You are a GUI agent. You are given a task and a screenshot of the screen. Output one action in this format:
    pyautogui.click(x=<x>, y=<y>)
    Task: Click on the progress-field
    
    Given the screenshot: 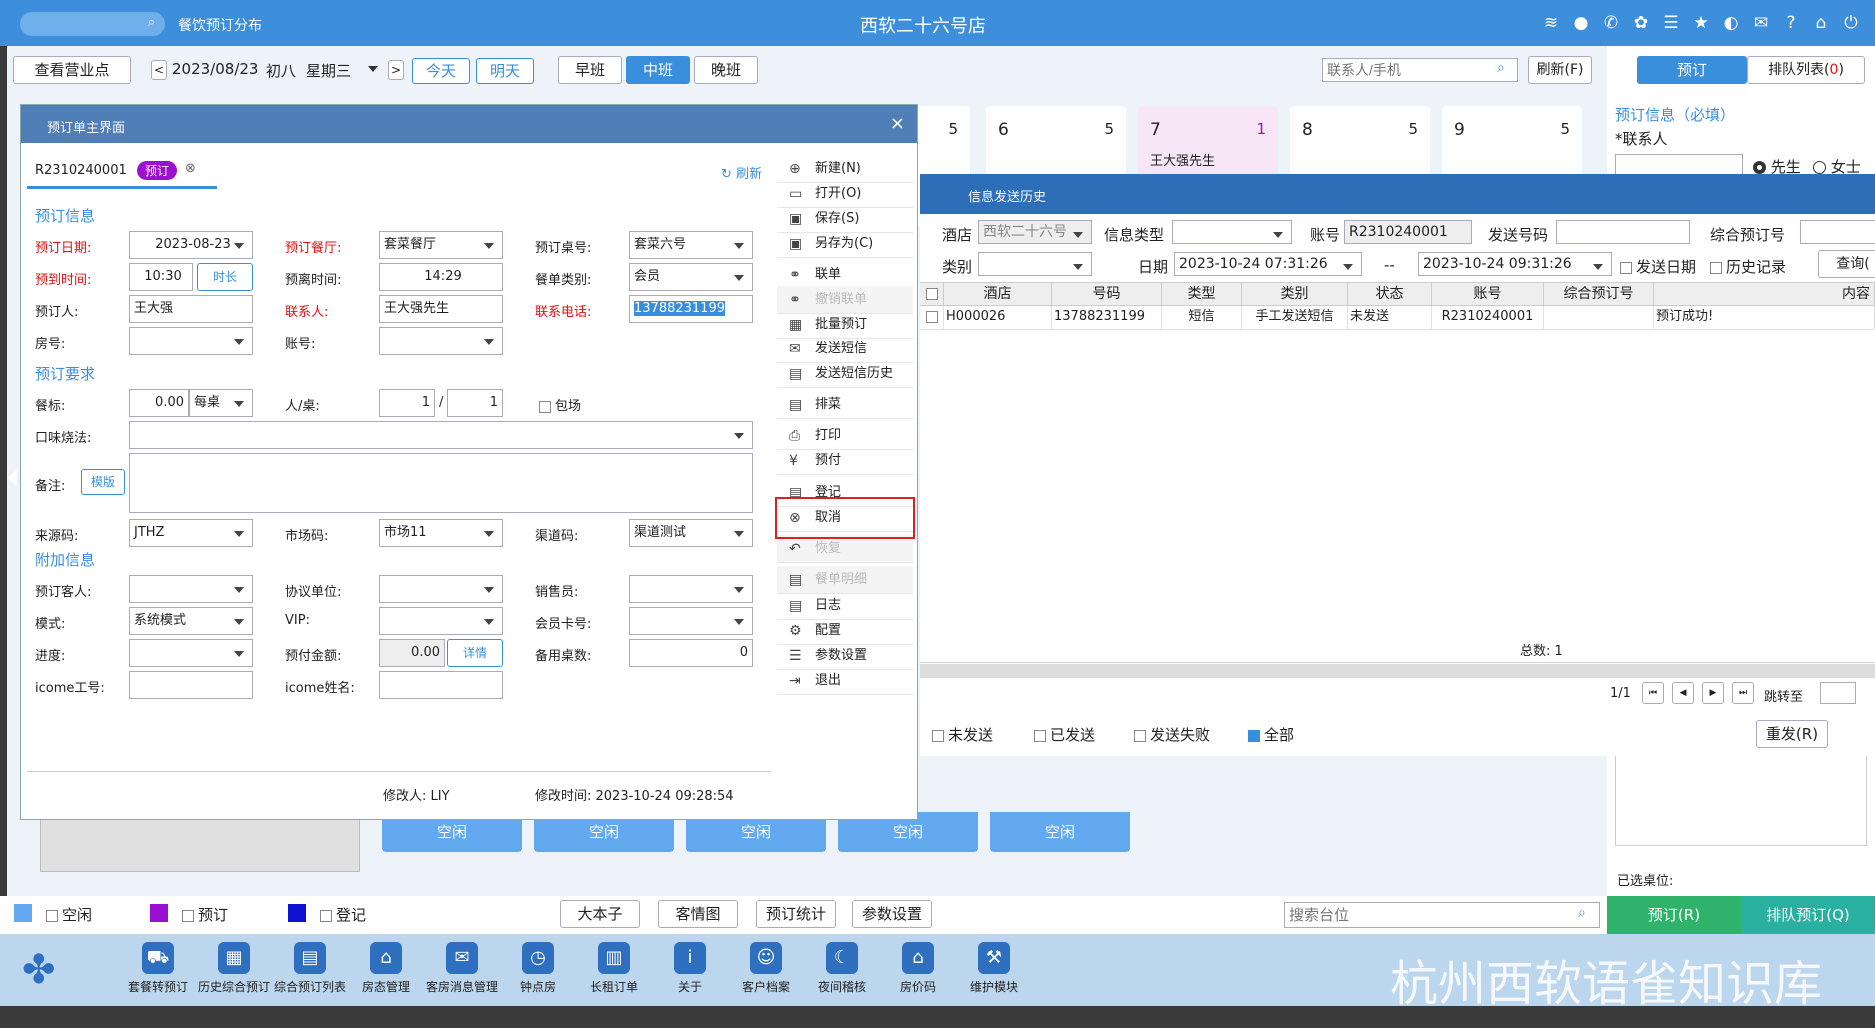 What is the action you would take?
    pyautogui.click(x=191, y=653)
    